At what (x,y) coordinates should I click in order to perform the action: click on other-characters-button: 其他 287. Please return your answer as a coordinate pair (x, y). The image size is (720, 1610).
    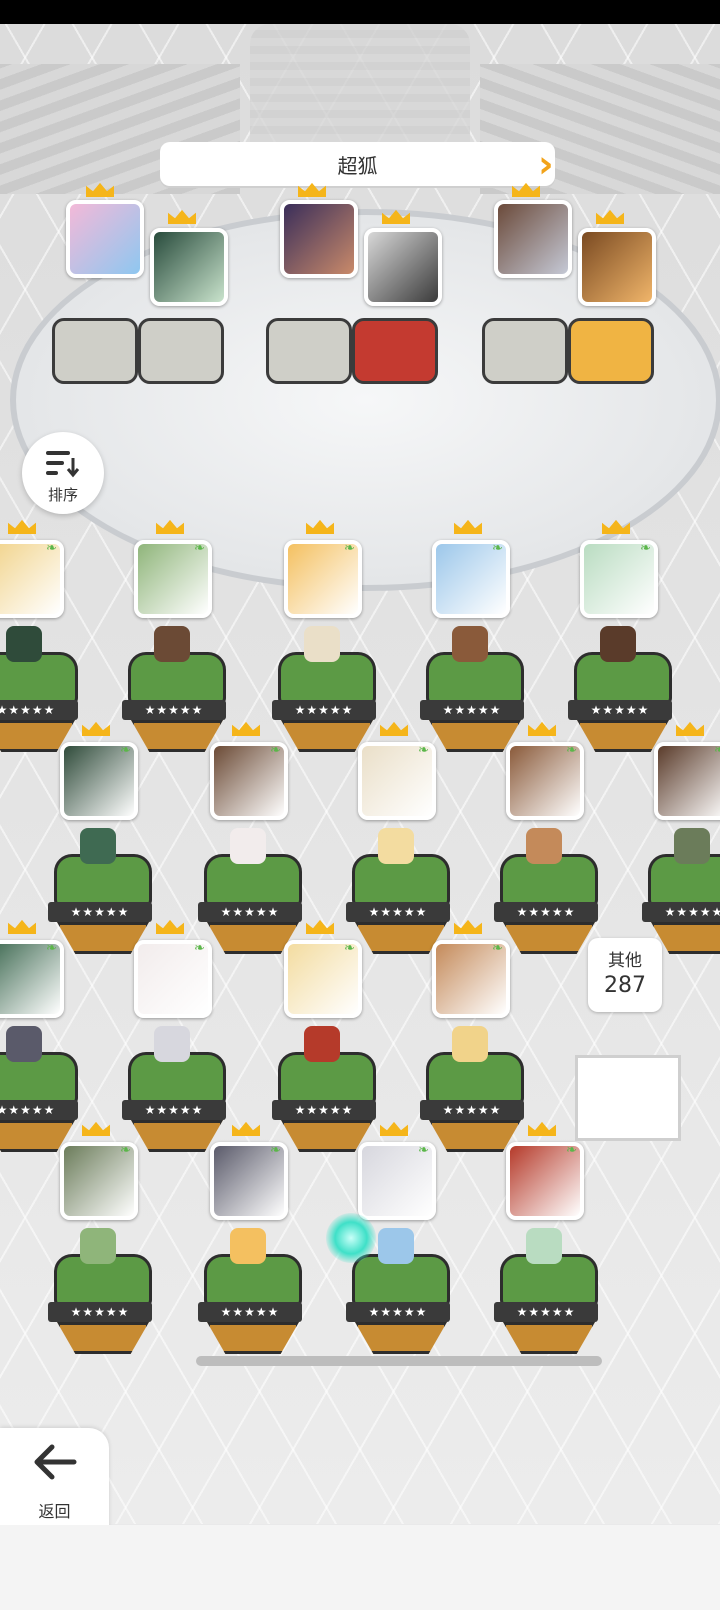
    Looking at the image, I should click on (625, 975).